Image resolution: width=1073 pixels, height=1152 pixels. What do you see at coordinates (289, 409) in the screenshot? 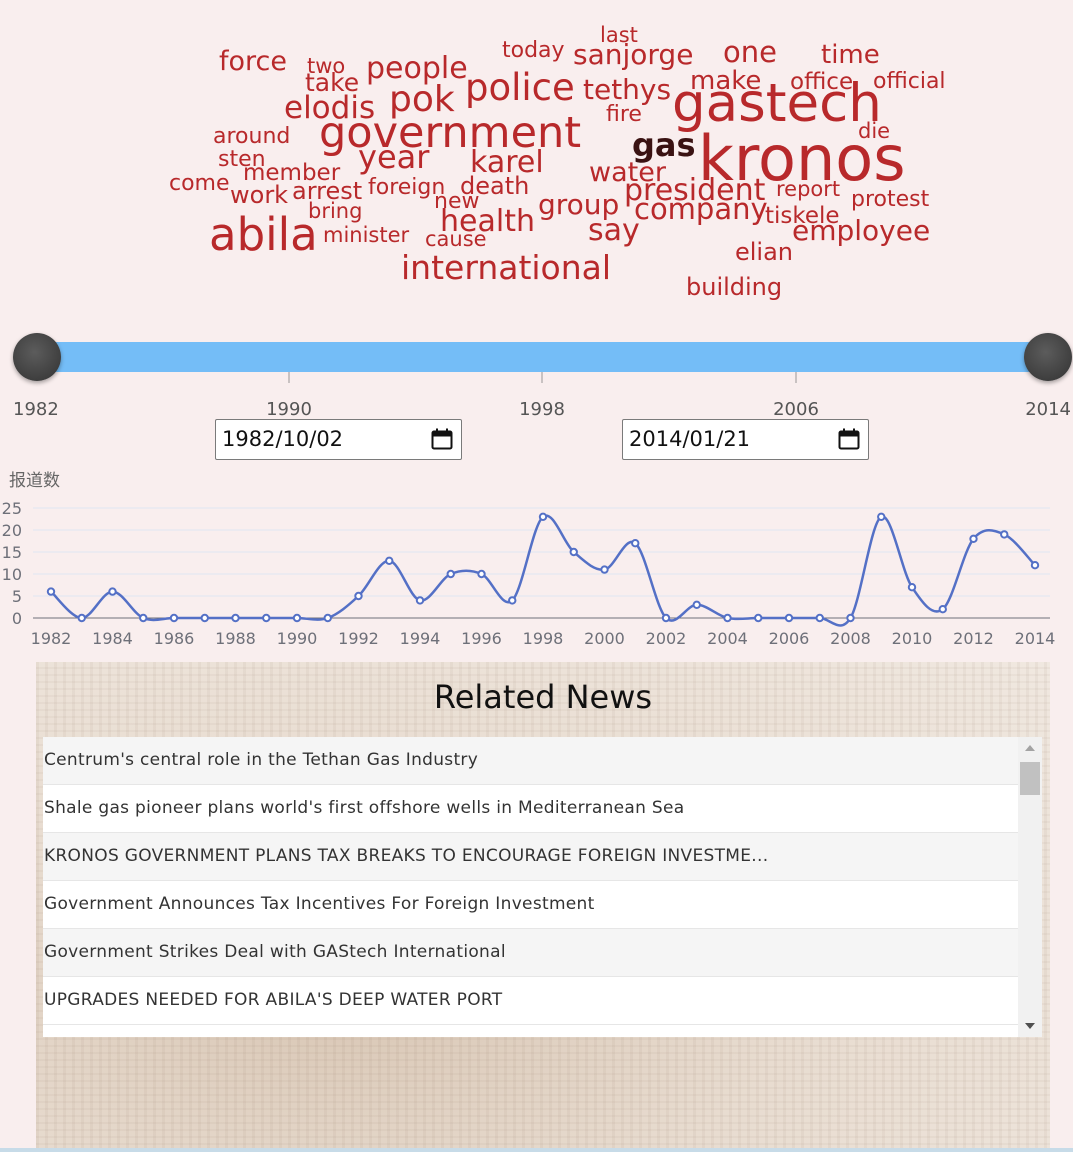
I see `slider-tick-label: 1990` at bounding box center [289, 409].